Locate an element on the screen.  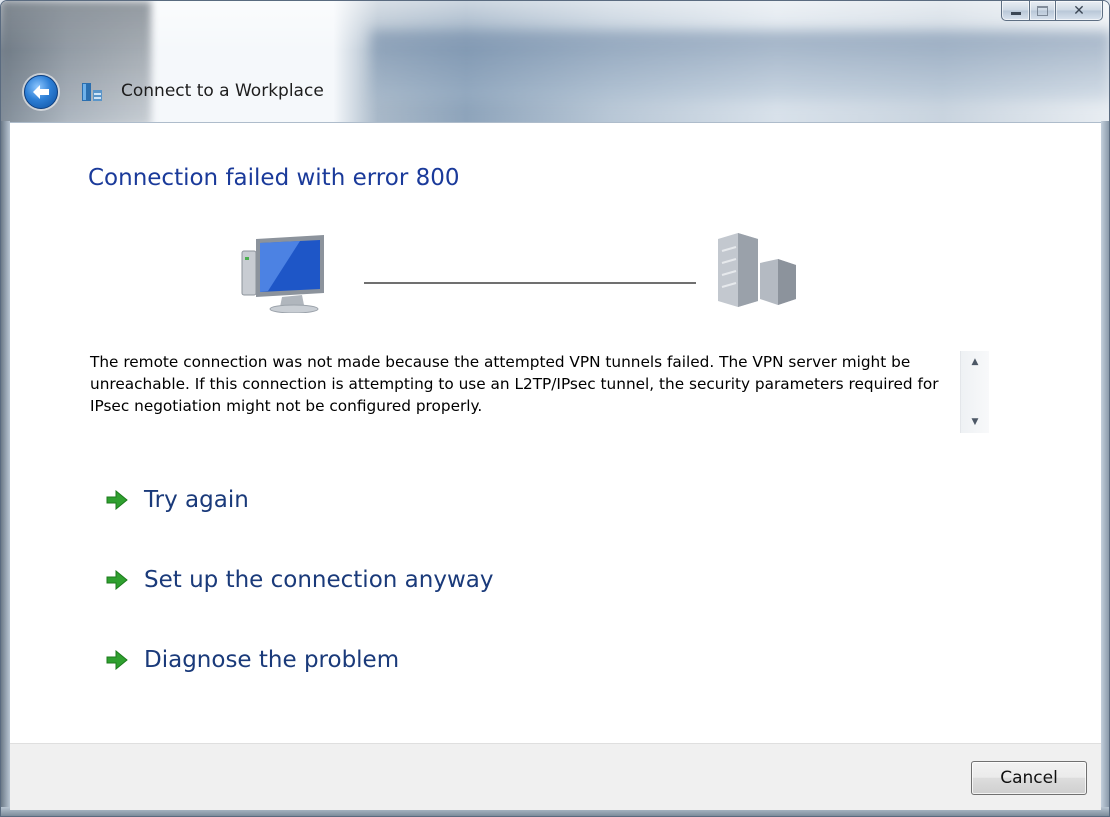
option-set-up-anyway: Set up the connection anyway is located at coordinates (299, 580).